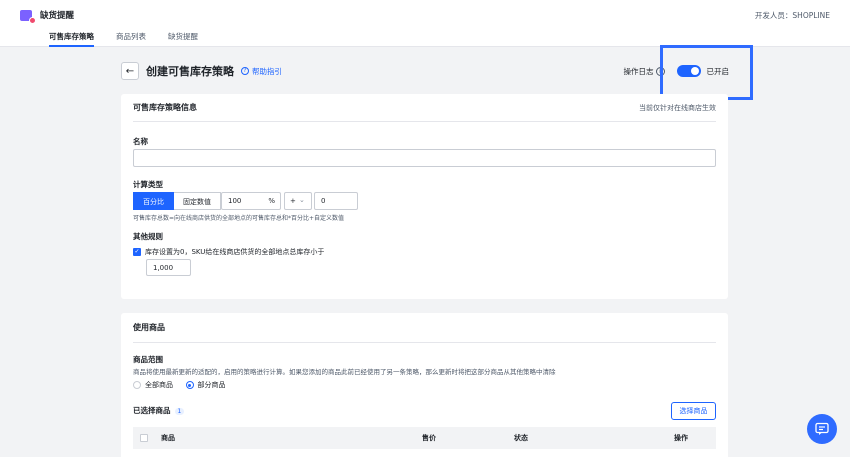 The width and height of the screenshot is (850, 457). I want to click on name-label: 名称, so click(140, 141).